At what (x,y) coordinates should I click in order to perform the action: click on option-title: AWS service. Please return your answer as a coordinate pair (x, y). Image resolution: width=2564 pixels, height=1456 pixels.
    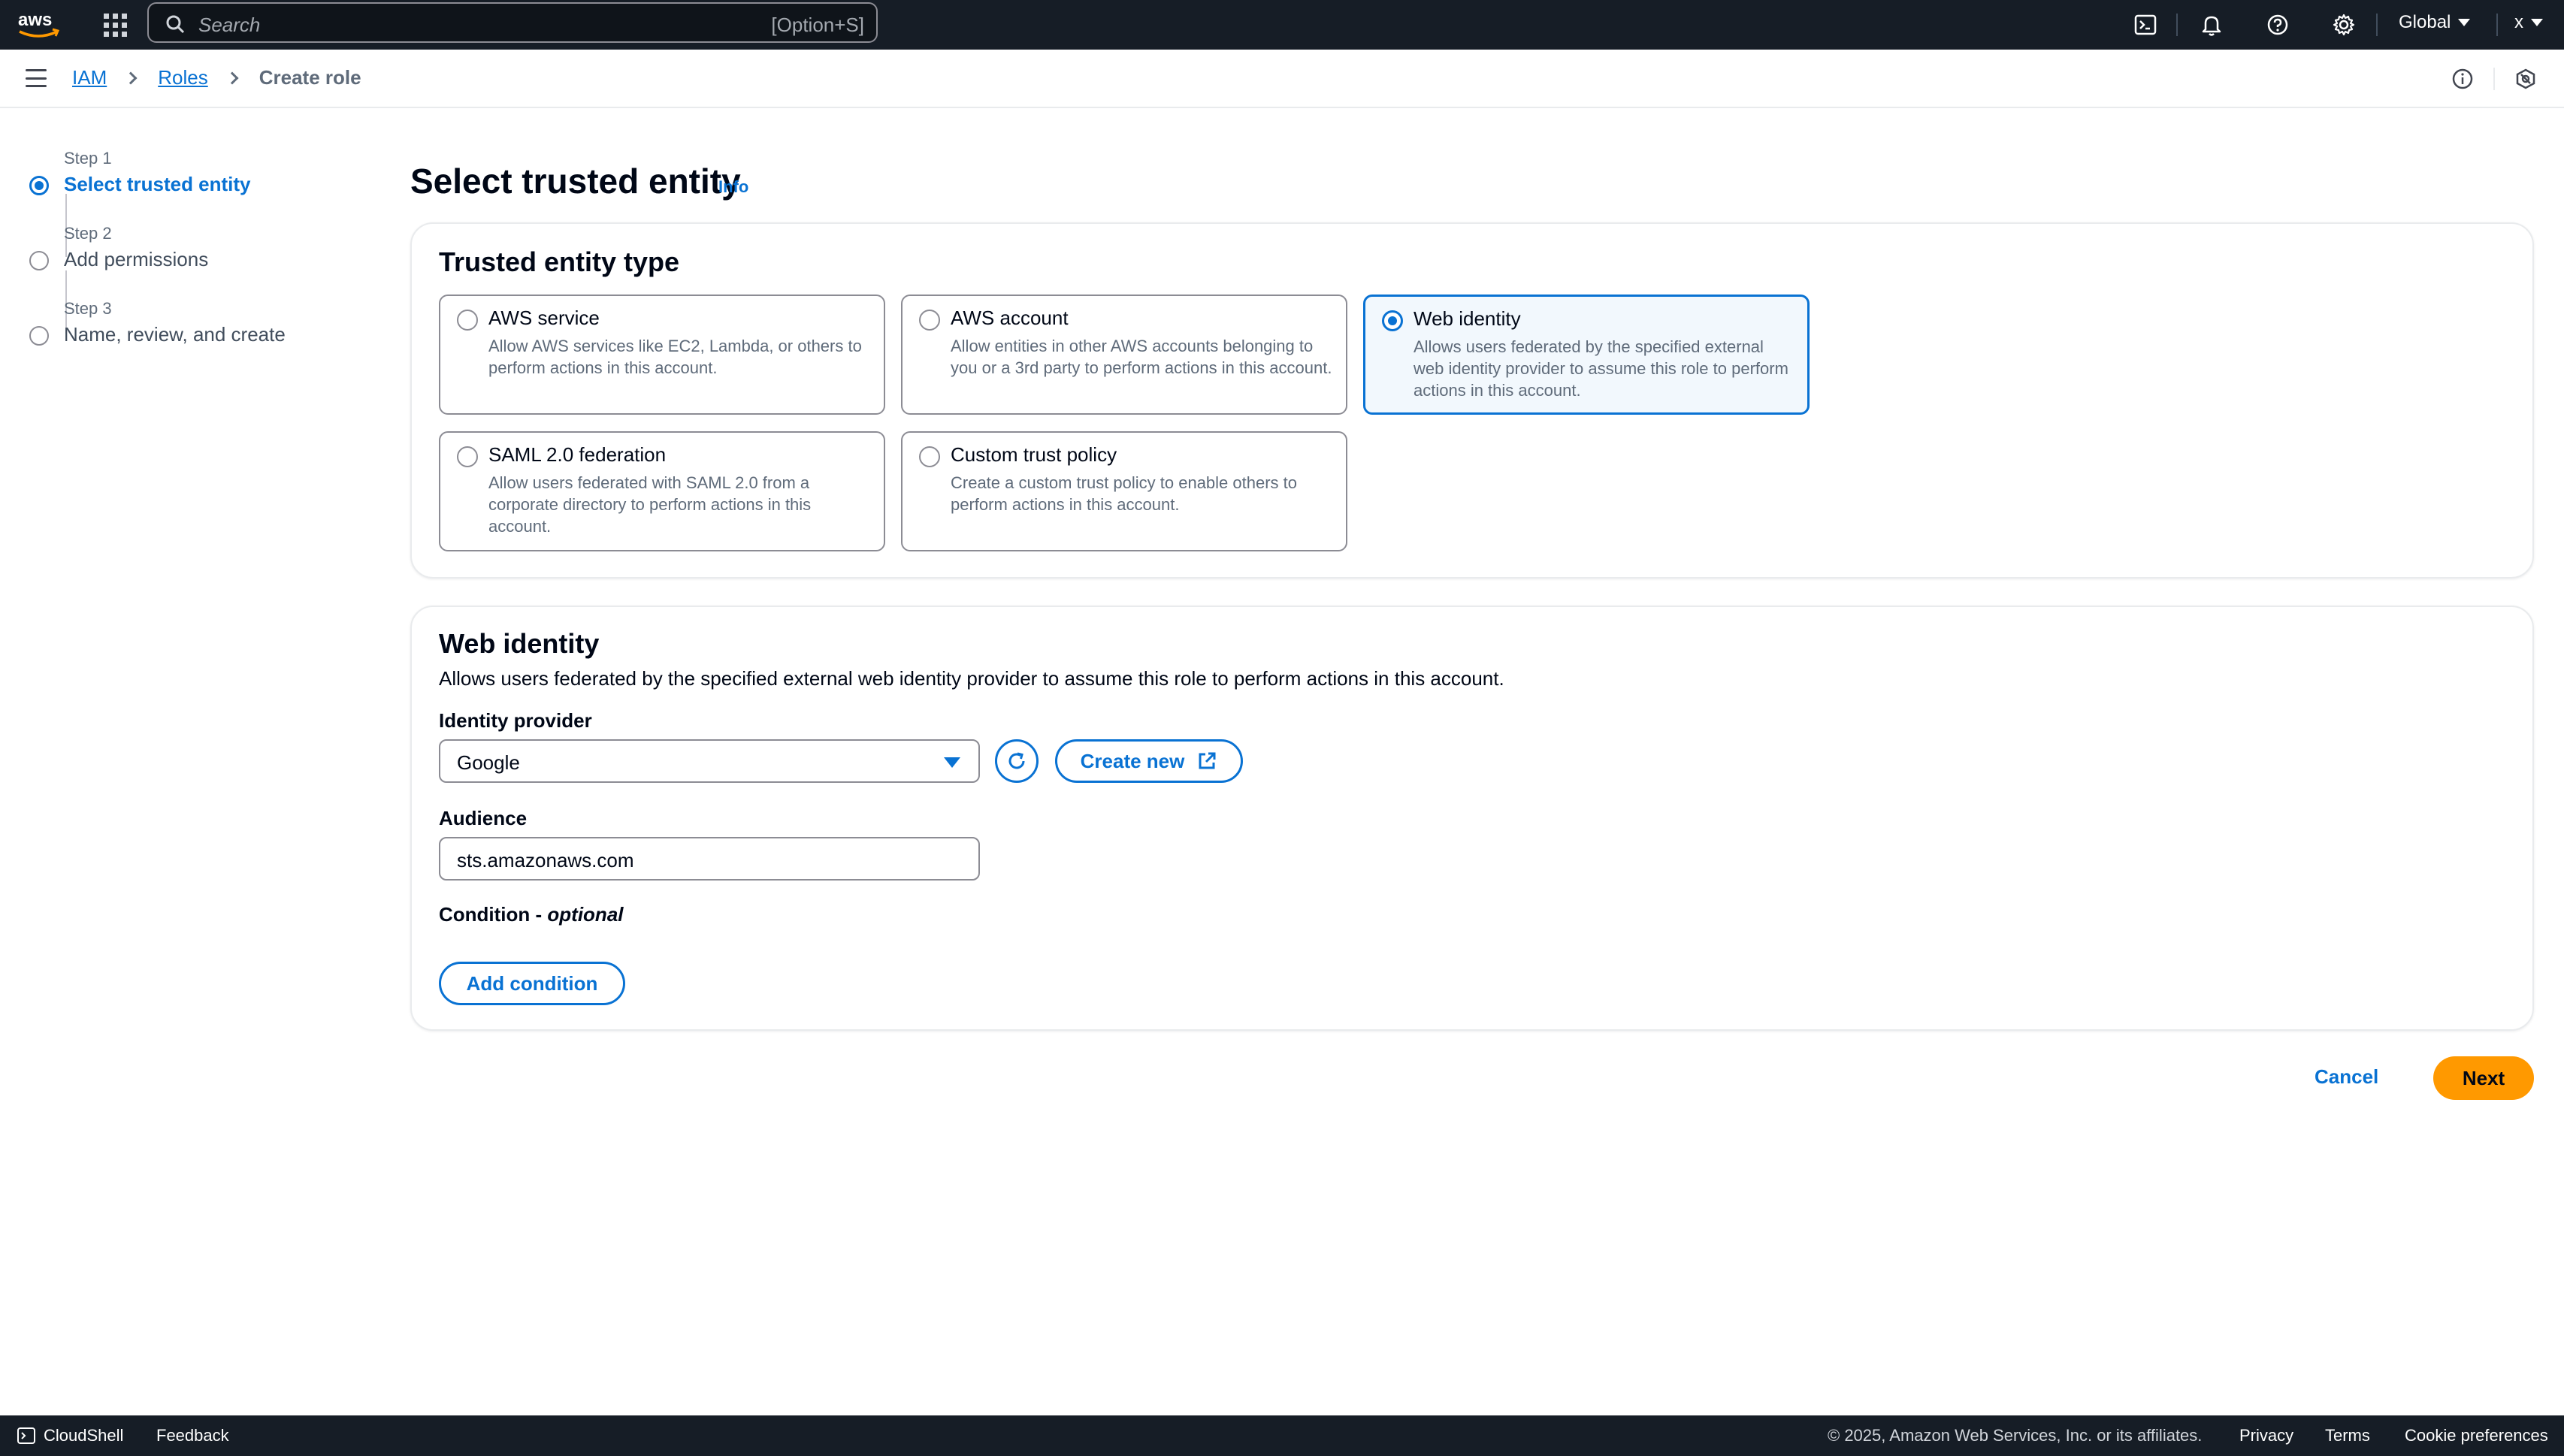
    Looking at the image, I should click on (544, 318).